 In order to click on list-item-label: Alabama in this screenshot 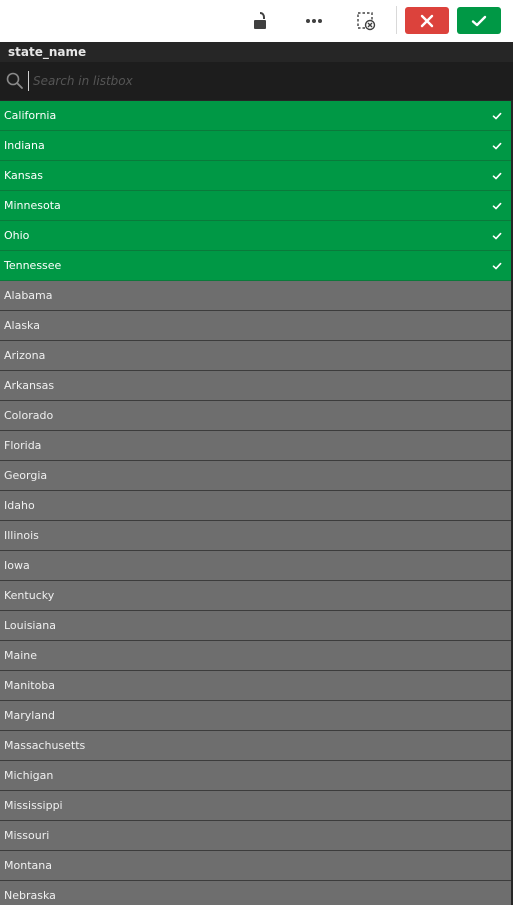, I will do `click(28, 295)`.